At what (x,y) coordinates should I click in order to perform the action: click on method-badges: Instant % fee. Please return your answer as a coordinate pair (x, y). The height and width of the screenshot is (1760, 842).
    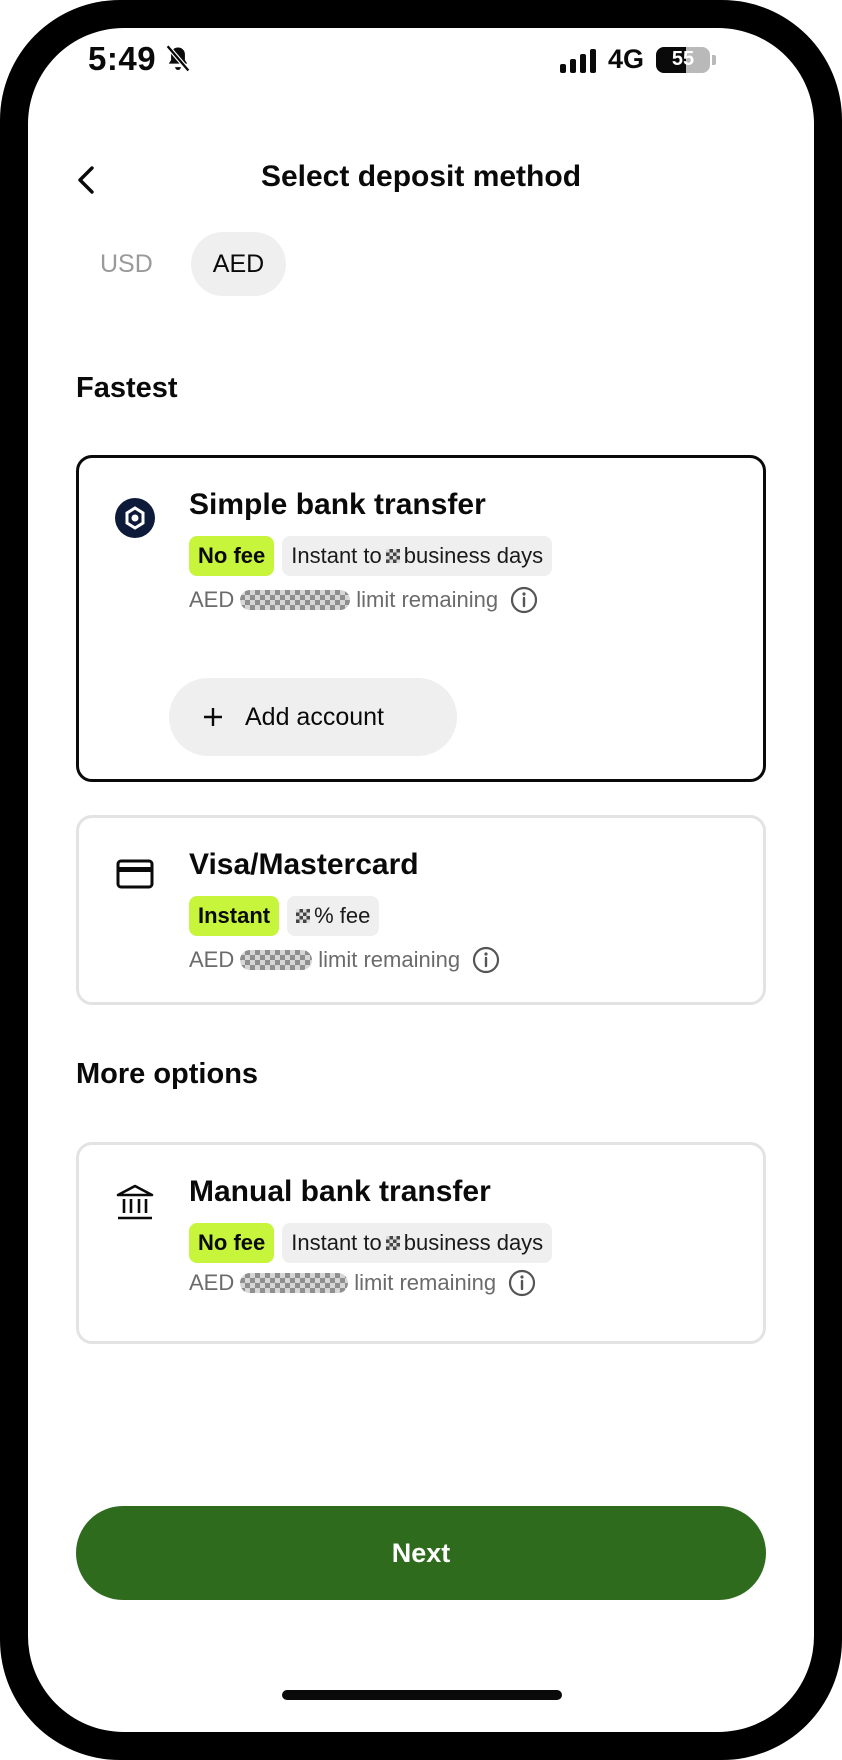
    Looking at the image, I should click on (284, 916).